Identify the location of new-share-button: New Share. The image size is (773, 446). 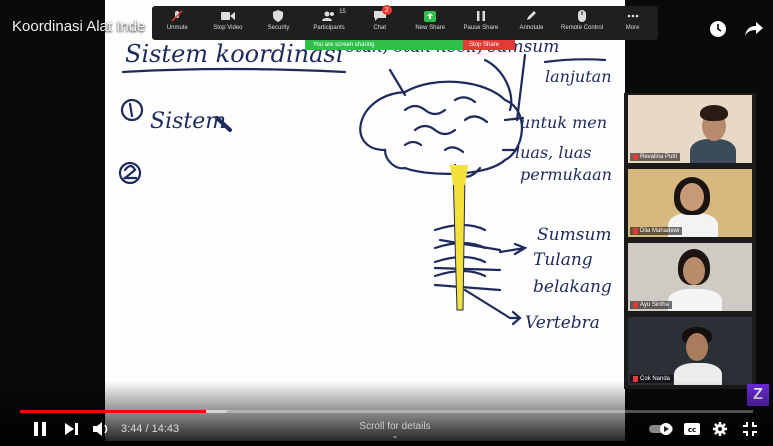
(430, 18).